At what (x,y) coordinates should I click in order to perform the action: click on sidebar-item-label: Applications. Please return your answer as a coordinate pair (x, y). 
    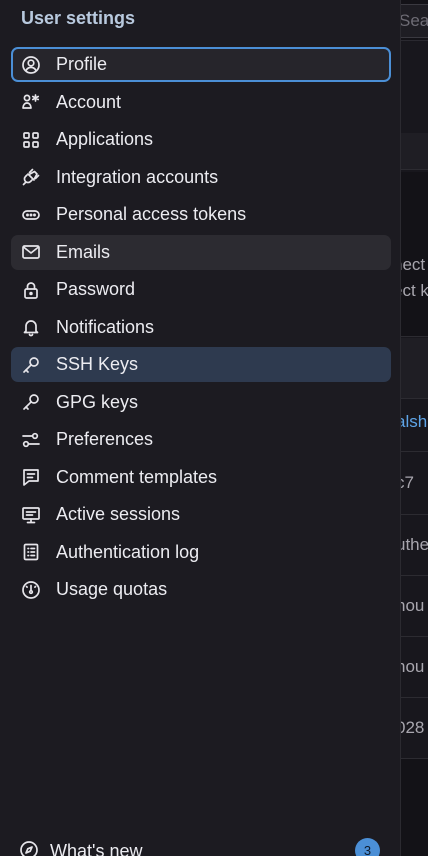
    Looking at the image, I should click on (105, 139).